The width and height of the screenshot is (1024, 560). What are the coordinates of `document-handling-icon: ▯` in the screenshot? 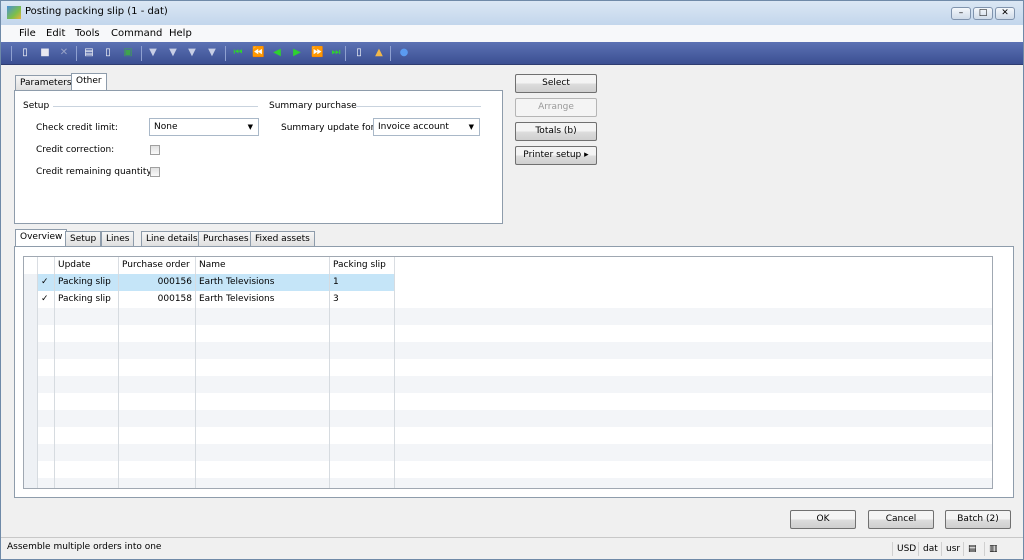 It's located at (359, 53).